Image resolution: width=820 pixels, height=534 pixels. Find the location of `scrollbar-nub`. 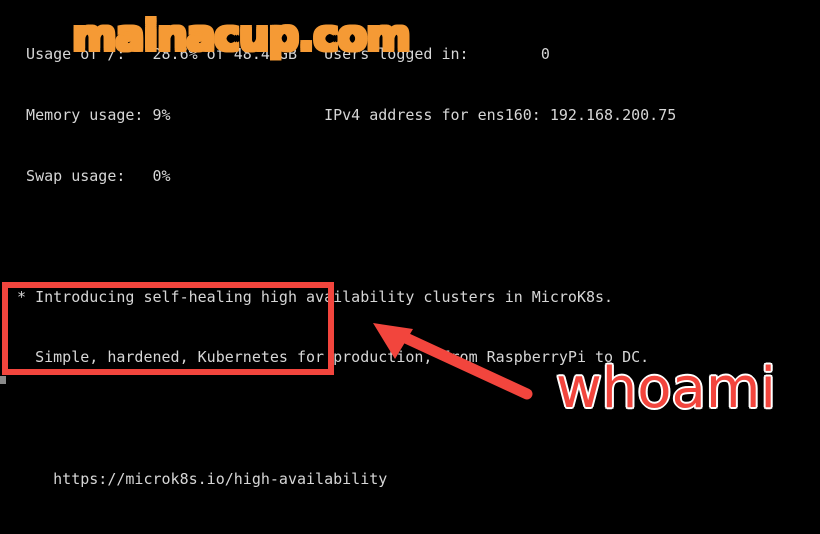

scrollbar-nub is located at coordinates (3, 380).